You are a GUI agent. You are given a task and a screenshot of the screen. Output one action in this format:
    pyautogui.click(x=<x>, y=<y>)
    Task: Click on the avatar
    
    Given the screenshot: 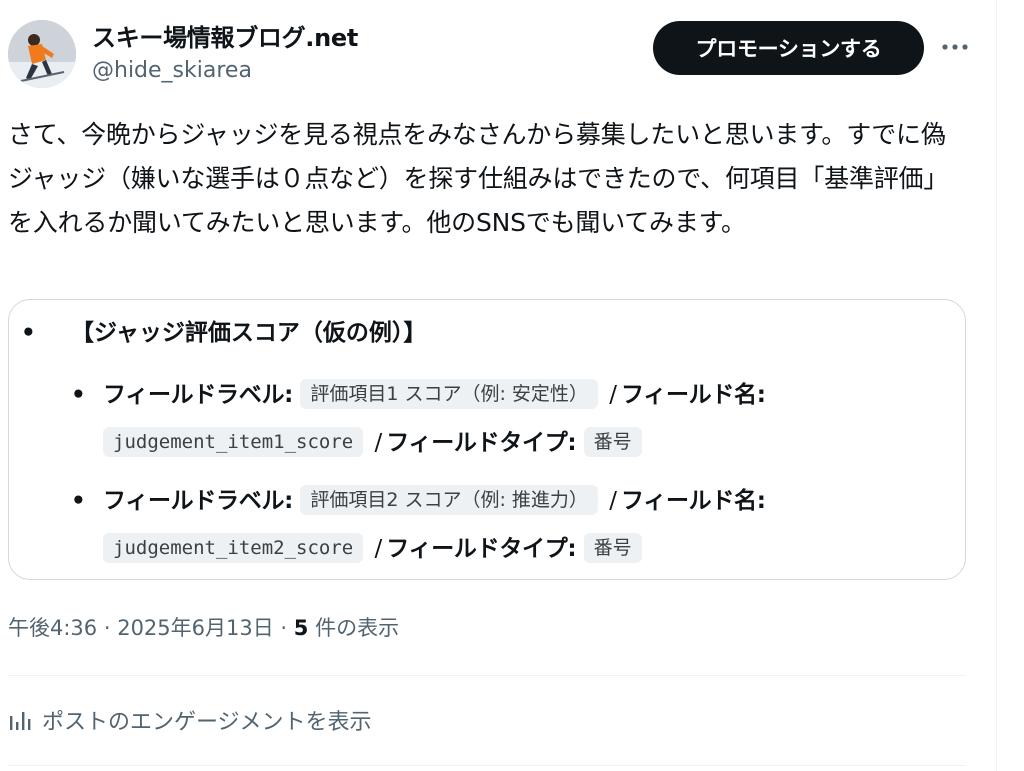 What is the action you would take?
    pyautogui.click(x=42, y=54)
    